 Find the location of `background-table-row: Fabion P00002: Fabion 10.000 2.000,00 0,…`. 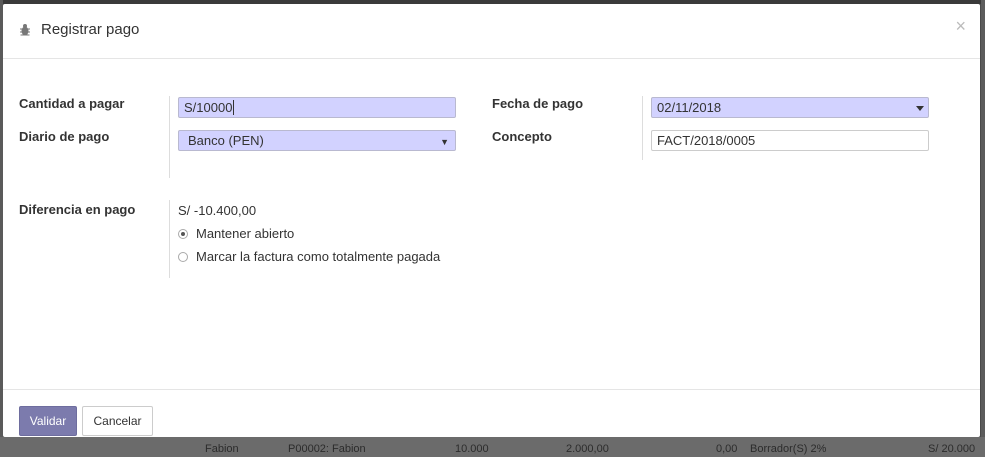

background-table-row: Fabion P00002: Fabion 10.000 2.000,00 0,… is located at coordinates (492, 447).